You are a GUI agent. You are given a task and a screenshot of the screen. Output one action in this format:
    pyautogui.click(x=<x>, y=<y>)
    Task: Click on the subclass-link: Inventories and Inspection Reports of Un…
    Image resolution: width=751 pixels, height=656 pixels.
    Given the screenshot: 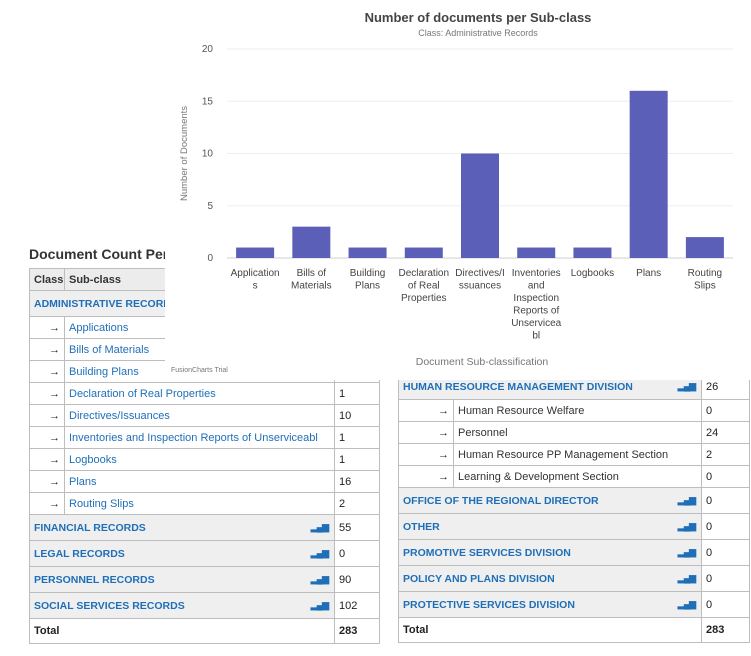 What is the action you would take?
    pyautogui.click(x=199, y=437)
    